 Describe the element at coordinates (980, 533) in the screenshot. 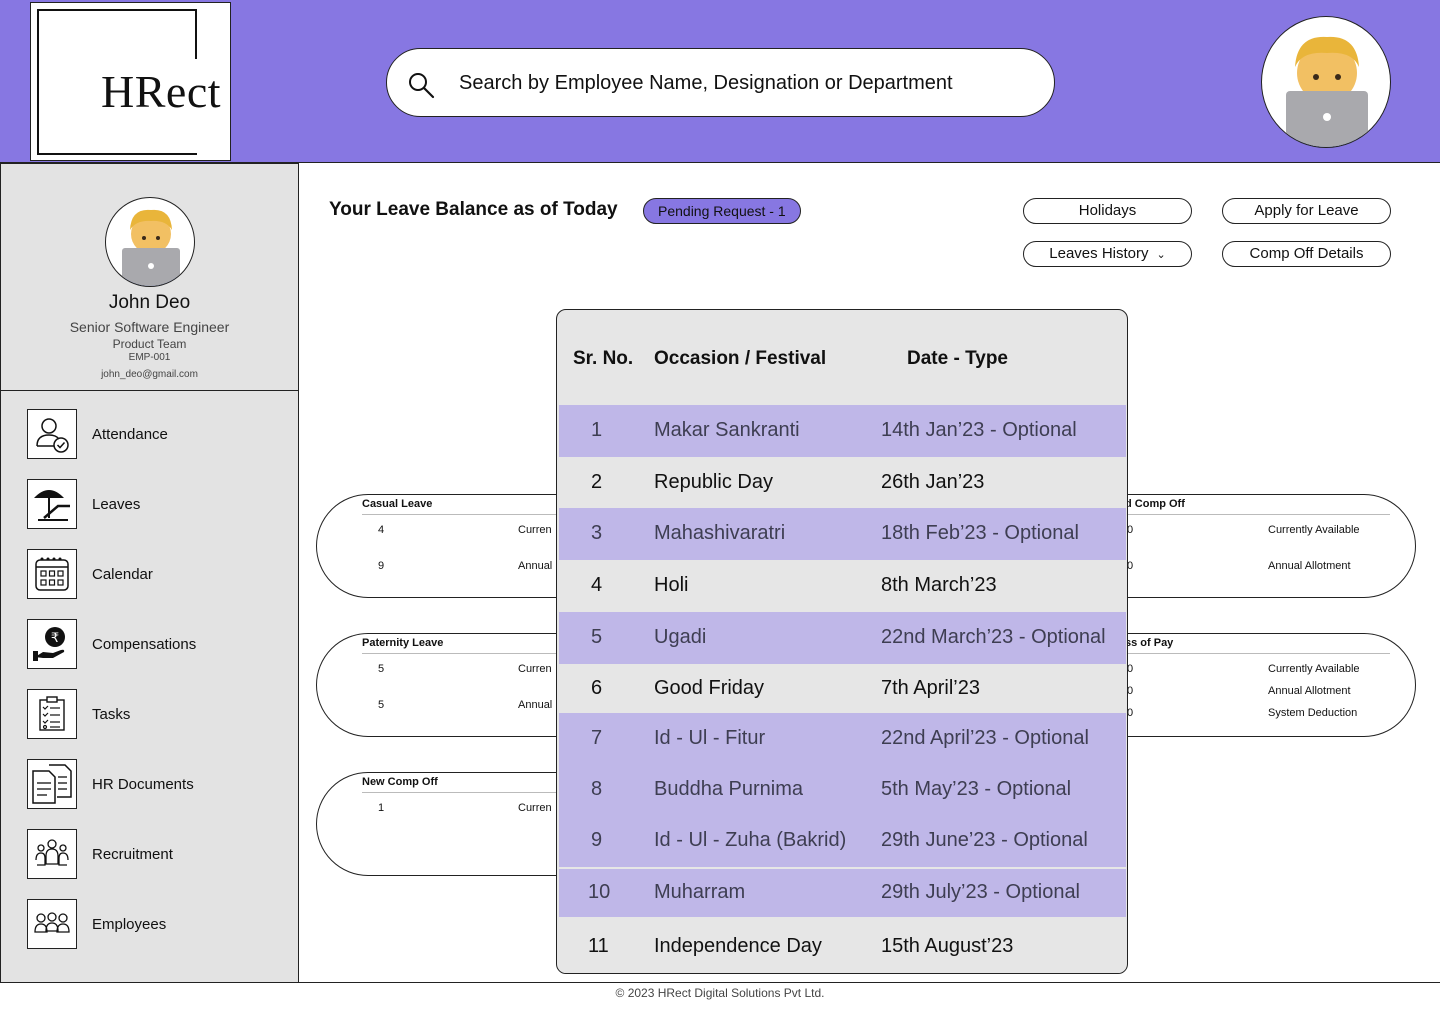

I see `holiday-date-type: 18th Feb’23 - Optional` at that location.